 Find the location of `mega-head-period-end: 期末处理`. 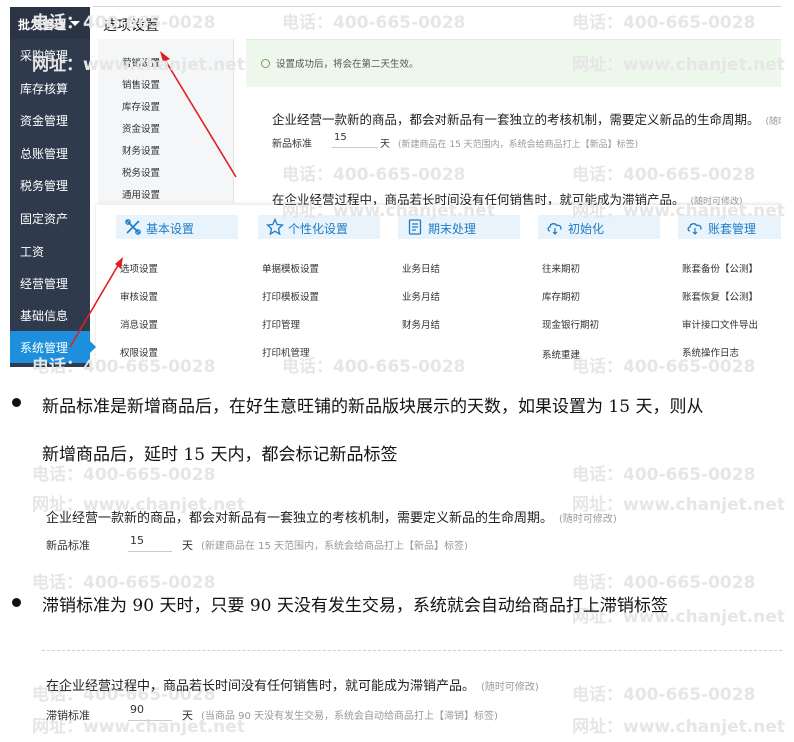

mega-head-period-end: 期末处理 is located at coordinates (459, 227).